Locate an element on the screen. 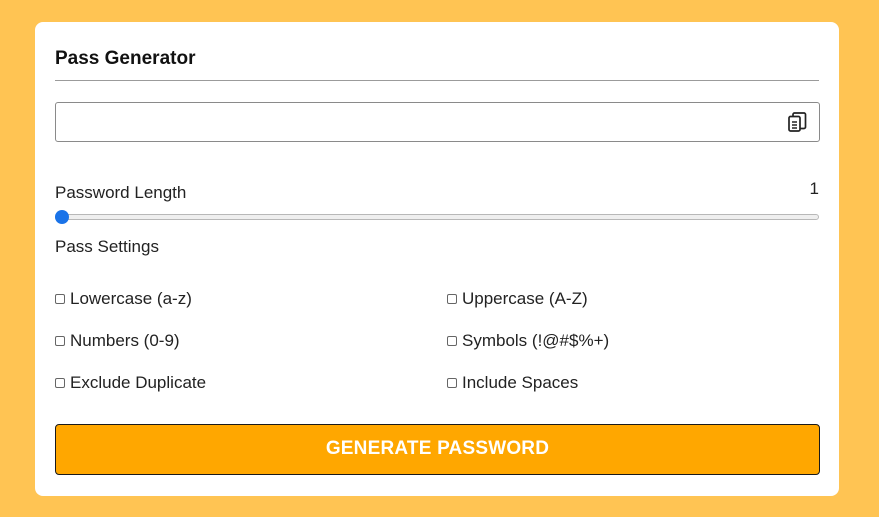 The width and height of the screenshot is (879, 517). pass-settings-label: Pass Settings is located at coordinates (107, 246).